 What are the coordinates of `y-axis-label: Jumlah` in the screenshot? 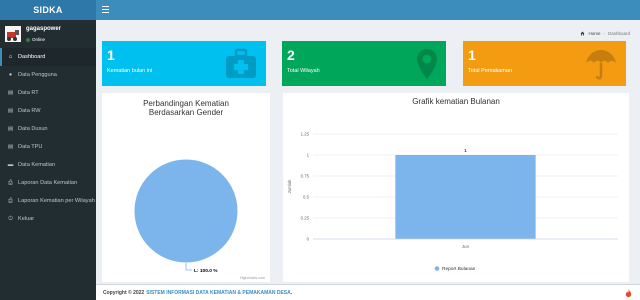 It's located at (289, 186).